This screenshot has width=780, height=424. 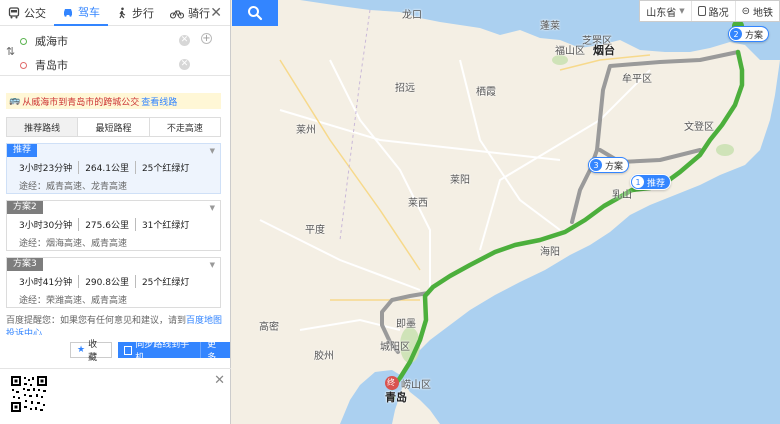 I want to click on route-marker-number: 2, so click(x=736, y=34).